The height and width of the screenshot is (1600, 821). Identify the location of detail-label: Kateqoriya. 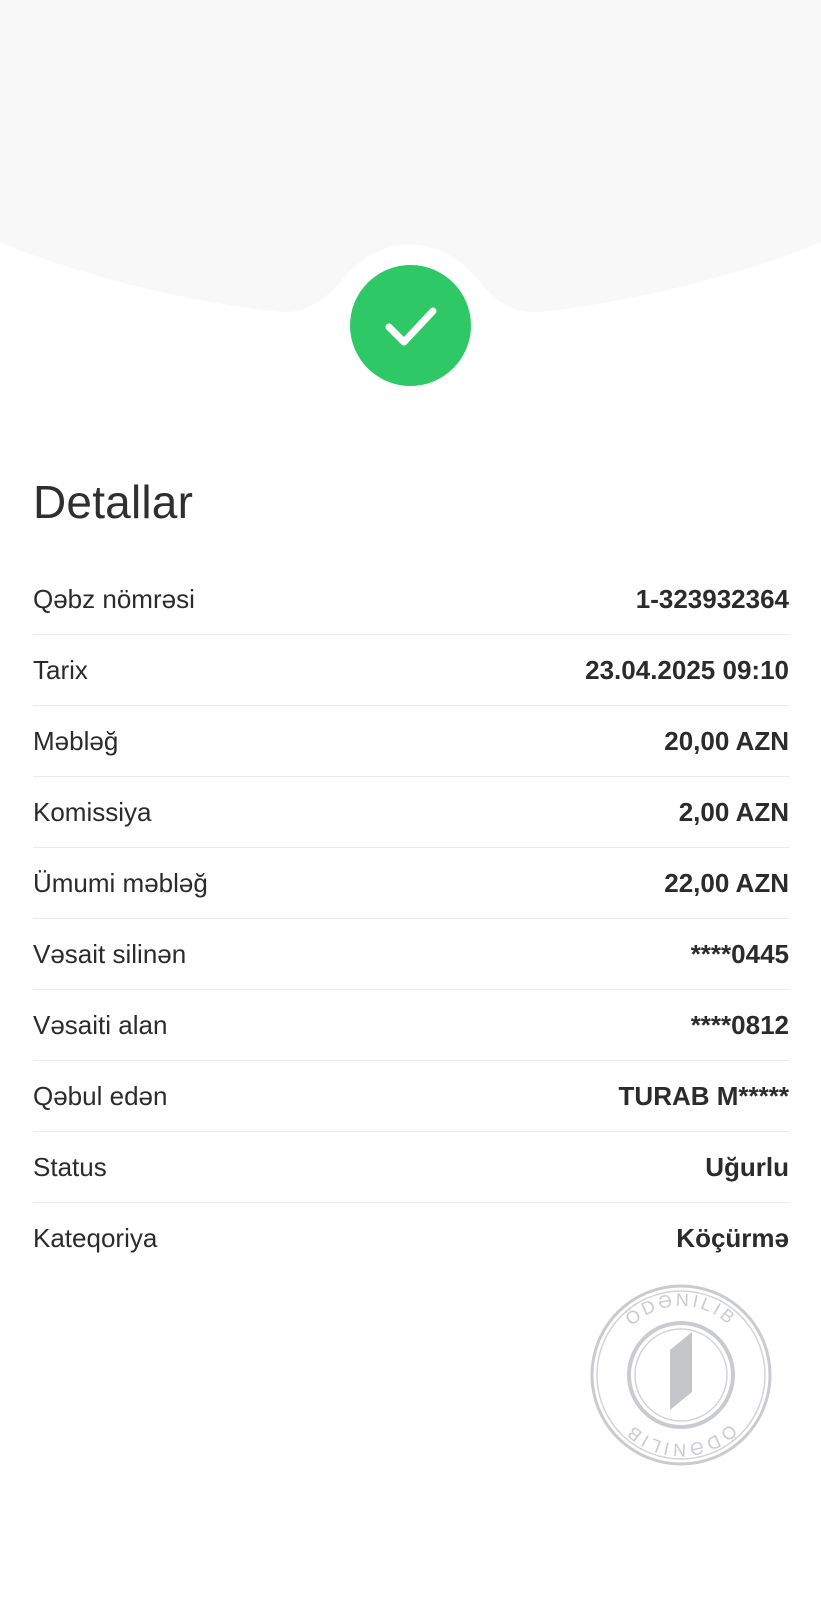
(95, 1238).